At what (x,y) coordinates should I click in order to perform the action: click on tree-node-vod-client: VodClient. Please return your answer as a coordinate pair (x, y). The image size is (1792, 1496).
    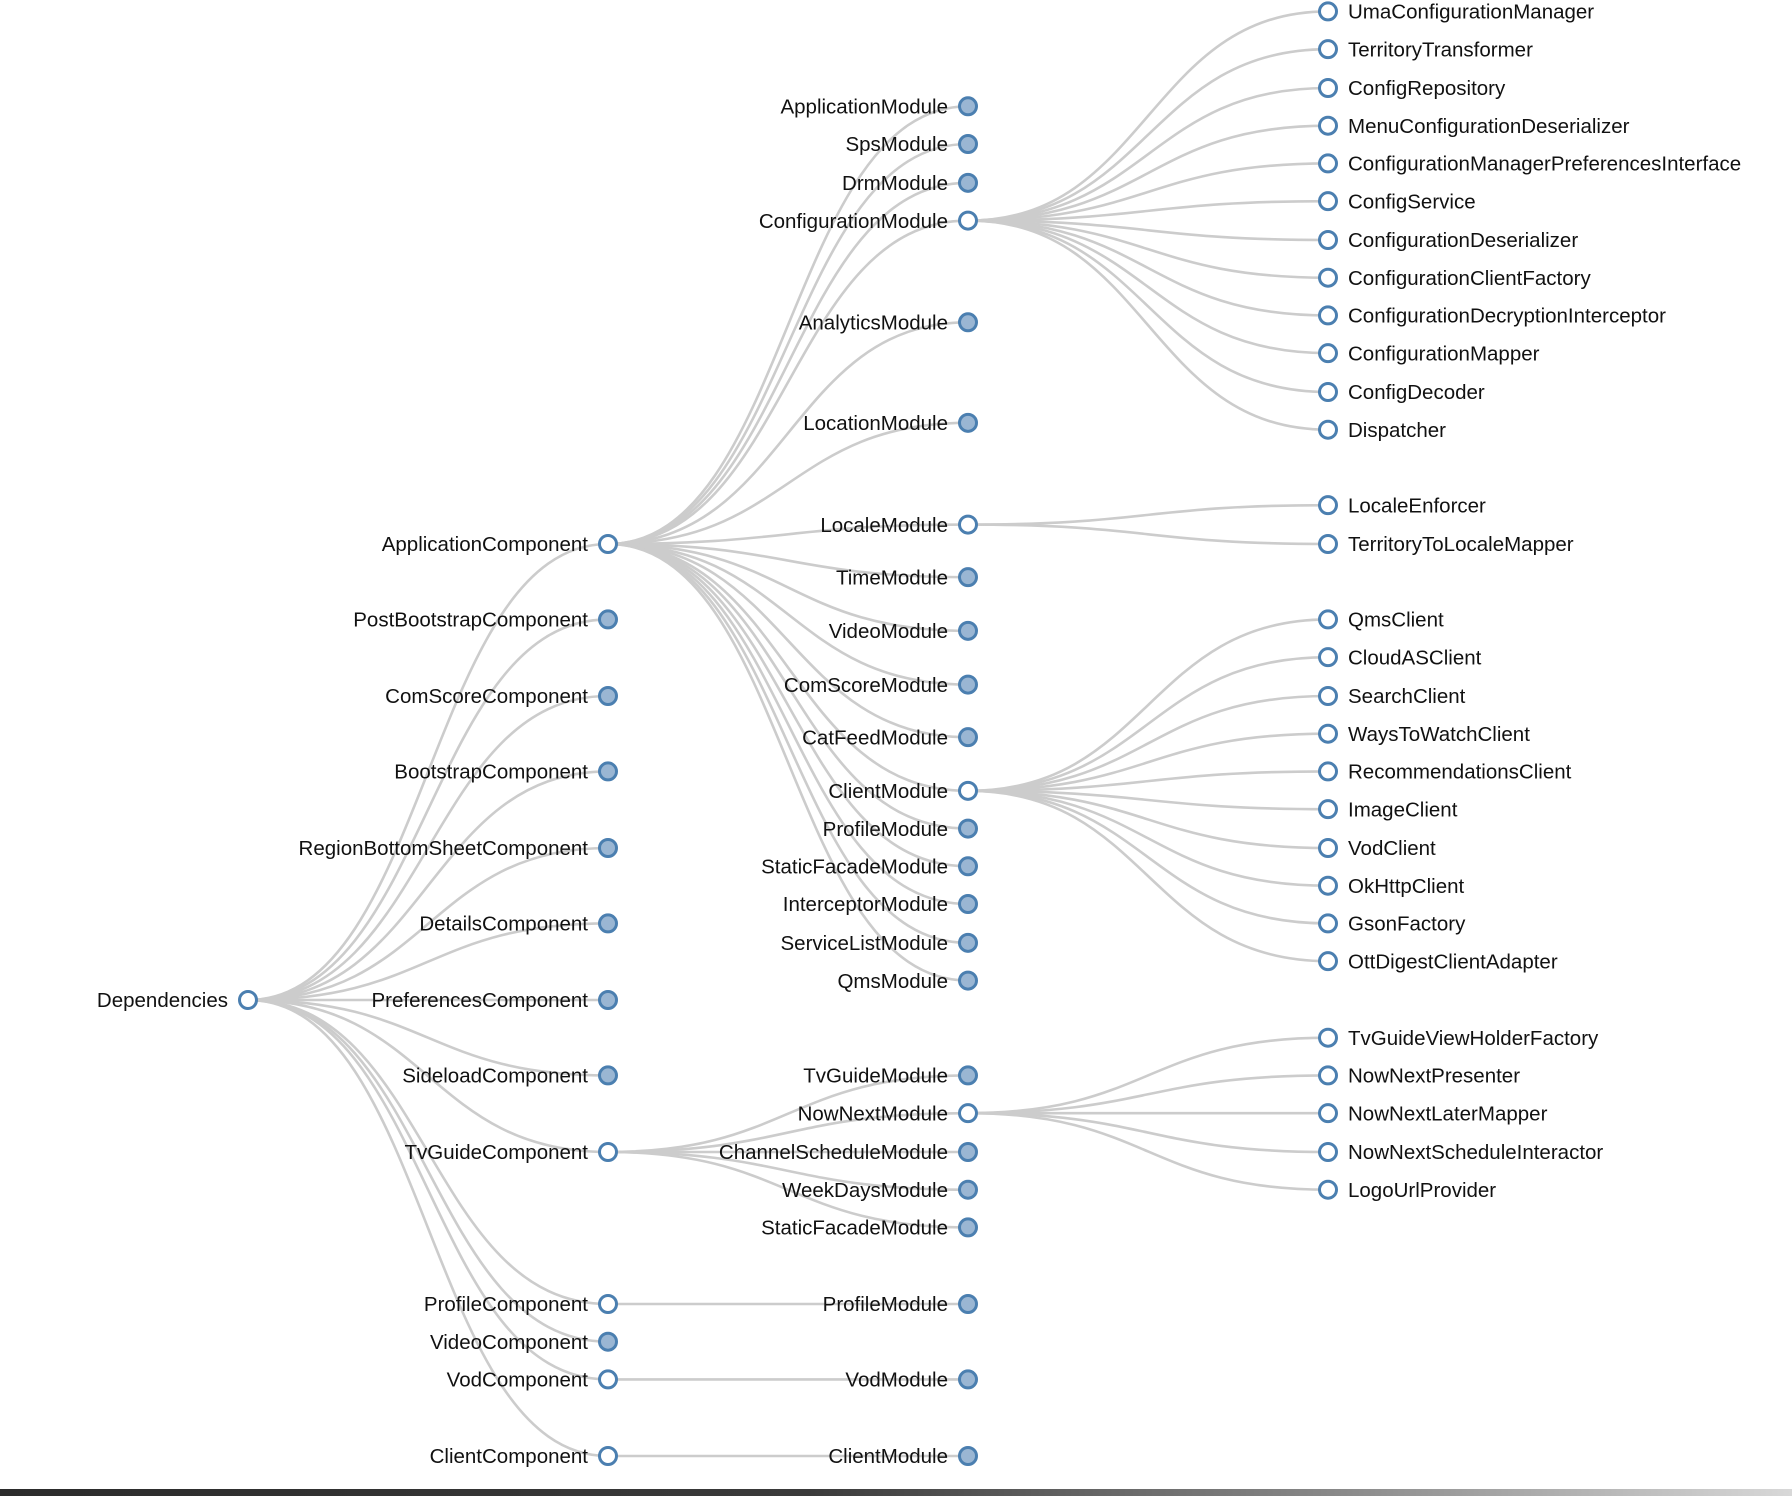
    Looking at the image, I should click on (1377, 848).